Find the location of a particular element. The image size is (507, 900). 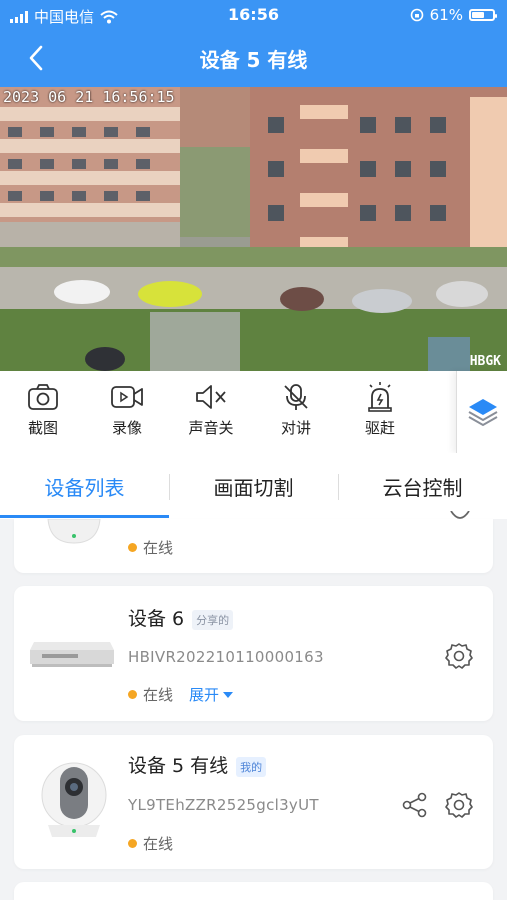

snapshot-button: 截图 is located at coordinates (43, 409).